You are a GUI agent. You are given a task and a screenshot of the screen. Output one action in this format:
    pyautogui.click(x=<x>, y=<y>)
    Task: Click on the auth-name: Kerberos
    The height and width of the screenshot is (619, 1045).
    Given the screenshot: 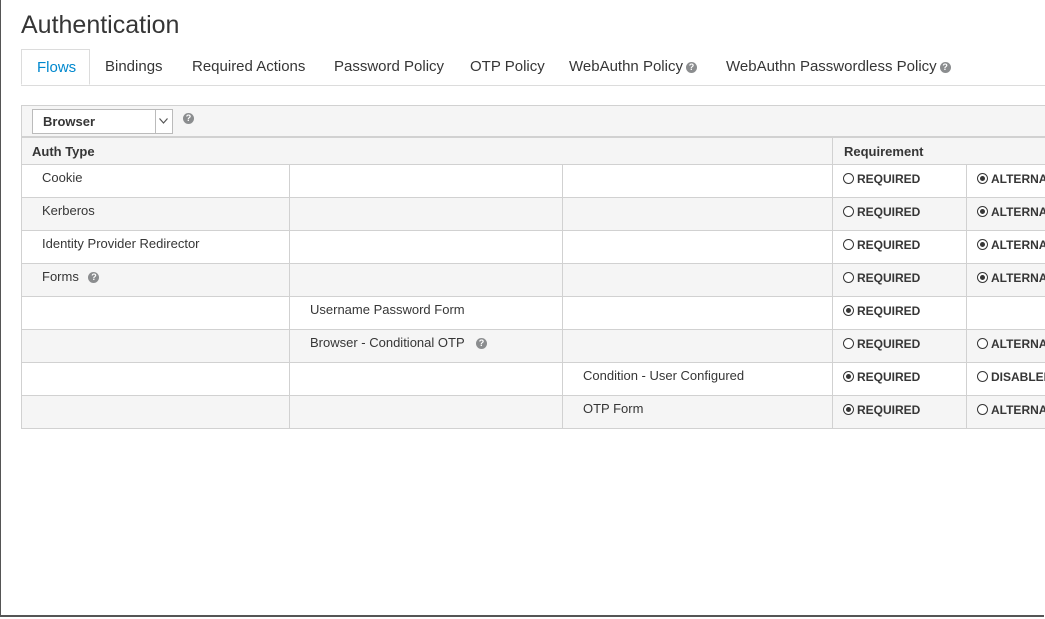 What is the action you would take?
    pyautogui.click(x=68, y=210)
    